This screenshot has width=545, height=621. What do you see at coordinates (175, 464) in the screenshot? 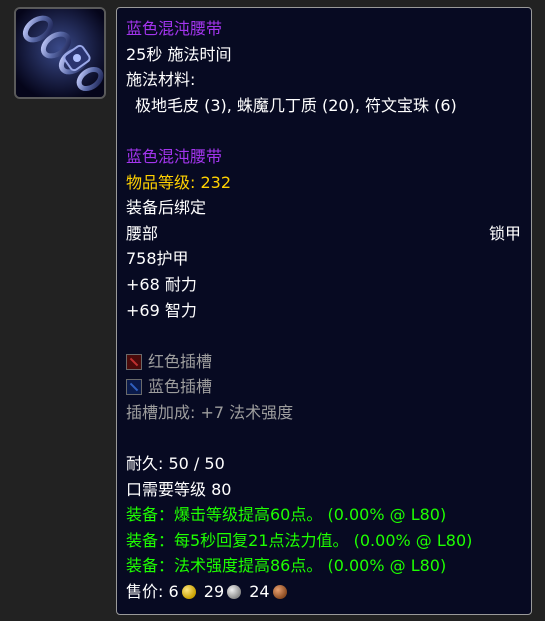
I see `durability: 耐久: 50 / 50` at bounding box center [175, 464].